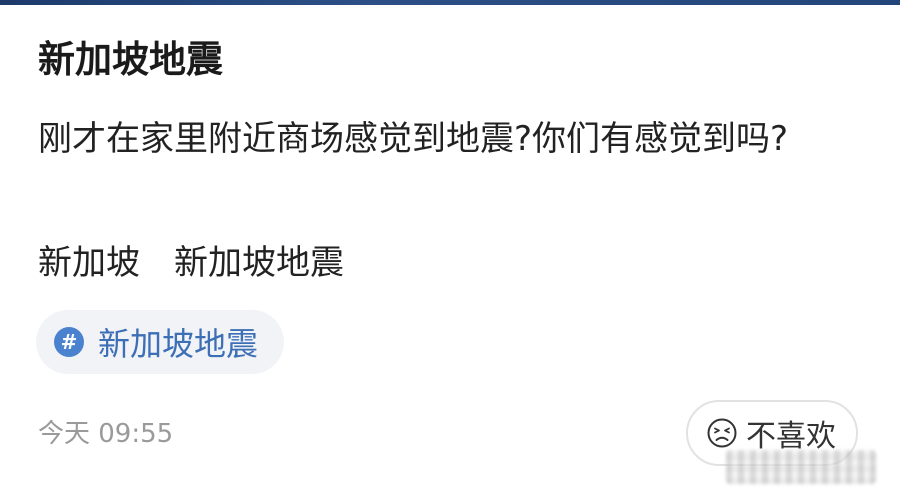 This screenshot has height=503, width=900. What do you see at coordinates (178, 344) in the screenshot?
I see `topic-label: 新加坡地震` at bounding box center [178, 344].